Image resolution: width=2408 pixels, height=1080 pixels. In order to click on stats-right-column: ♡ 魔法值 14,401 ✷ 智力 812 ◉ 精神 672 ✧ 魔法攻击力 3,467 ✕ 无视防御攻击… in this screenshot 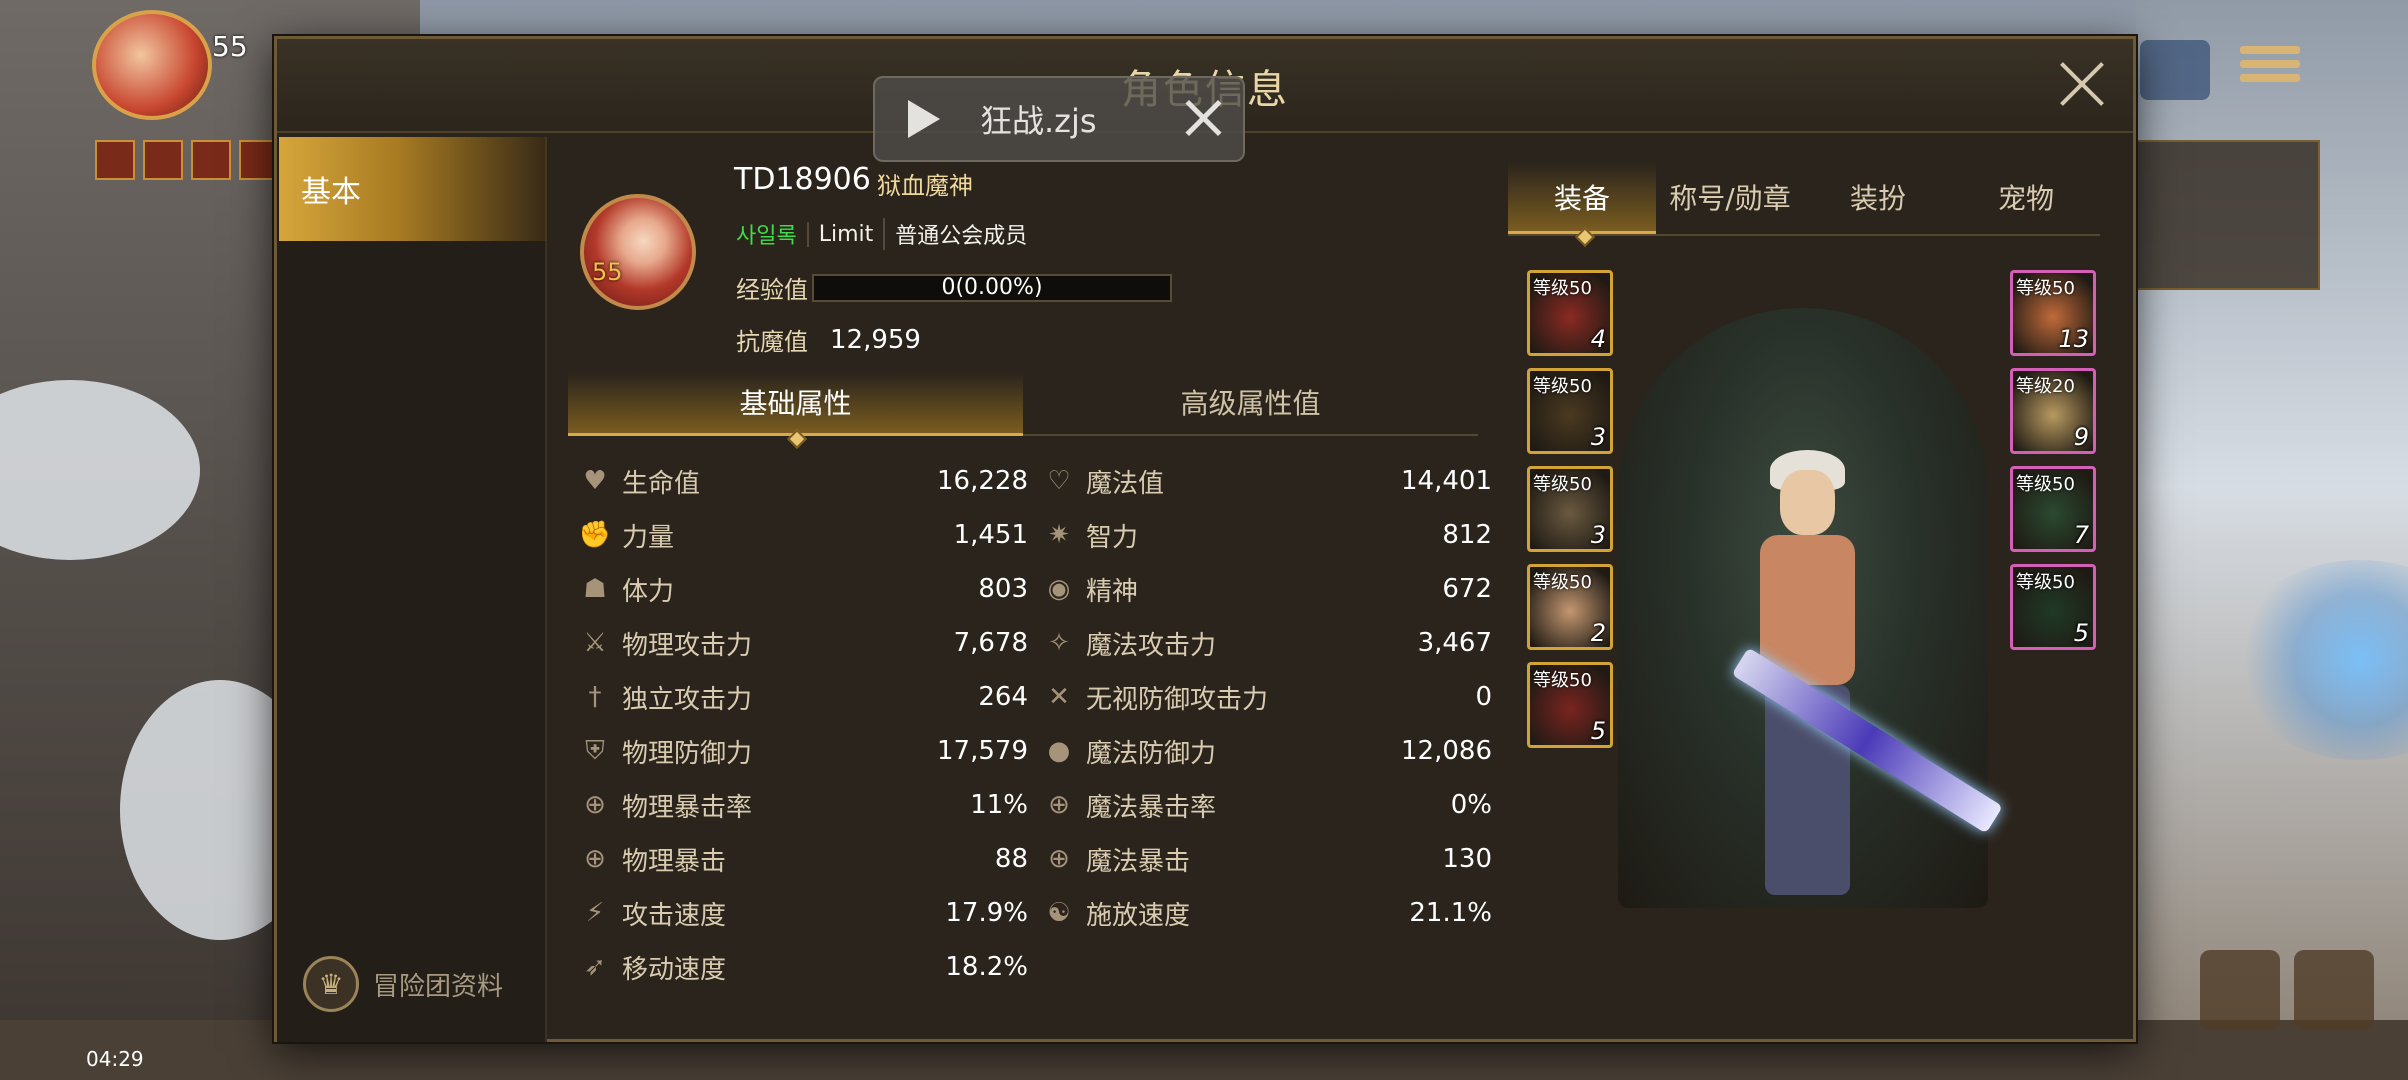, I will do `click(1267, 697)`.